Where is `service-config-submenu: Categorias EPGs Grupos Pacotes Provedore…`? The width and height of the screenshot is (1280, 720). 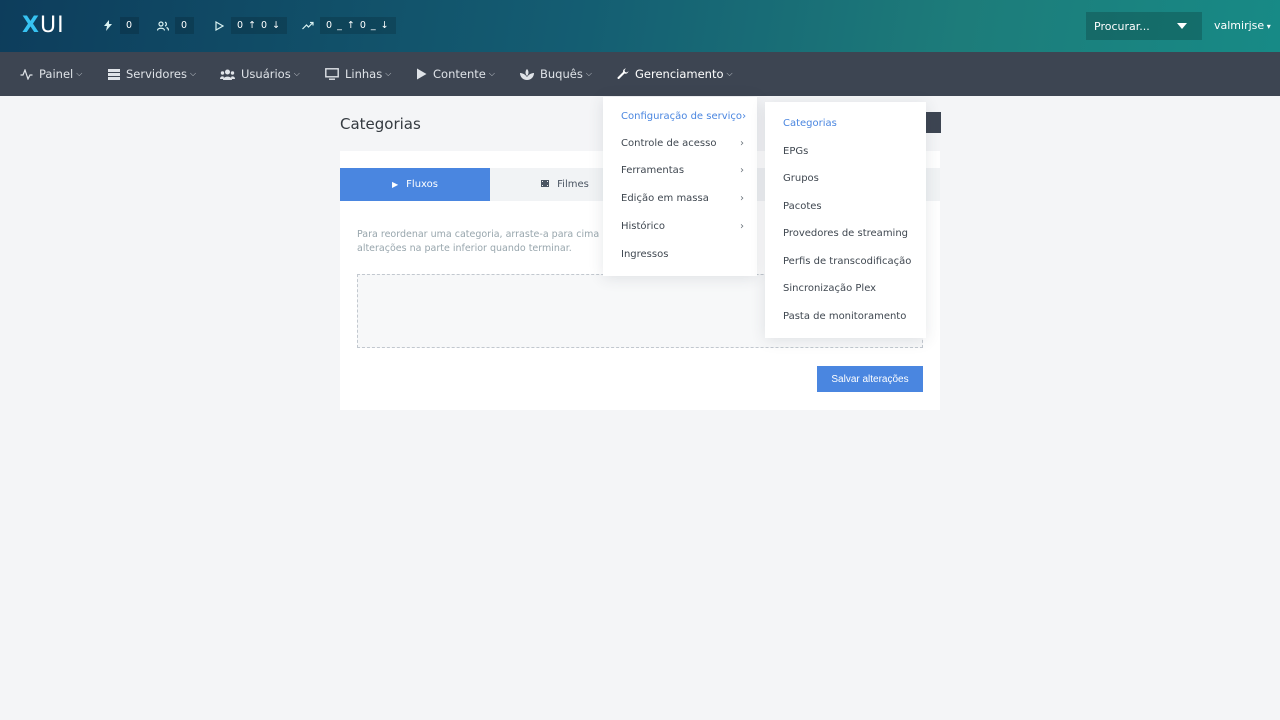
service-config-submenu: Categorias EPGs Grupos Pacotes Provedore… is located at coordinates (845, 220).